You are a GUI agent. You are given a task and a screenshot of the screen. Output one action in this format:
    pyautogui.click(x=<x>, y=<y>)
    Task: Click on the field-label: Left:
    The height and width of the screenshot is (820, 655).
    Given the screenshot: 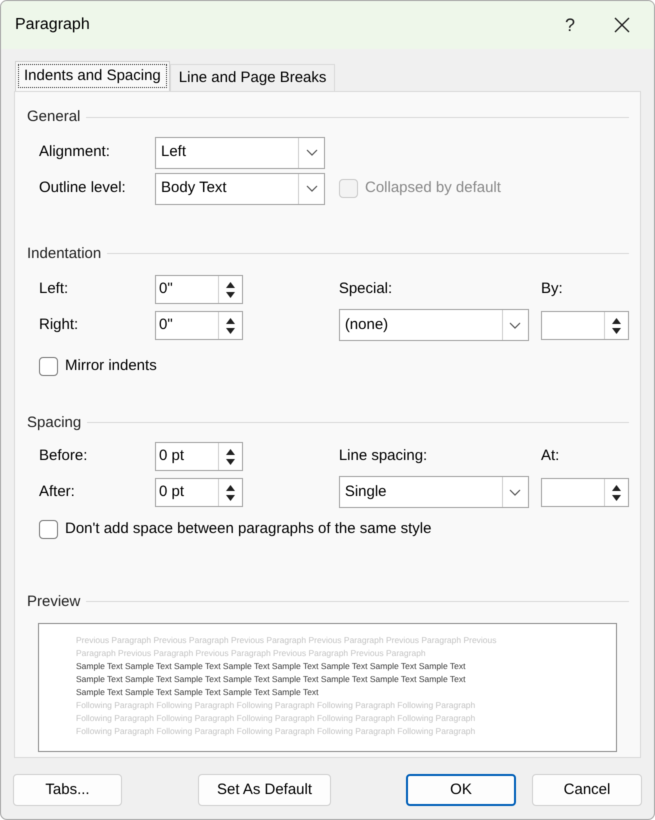 What is the action you would take?
    pyautogui.click(x=54, y=289)
    